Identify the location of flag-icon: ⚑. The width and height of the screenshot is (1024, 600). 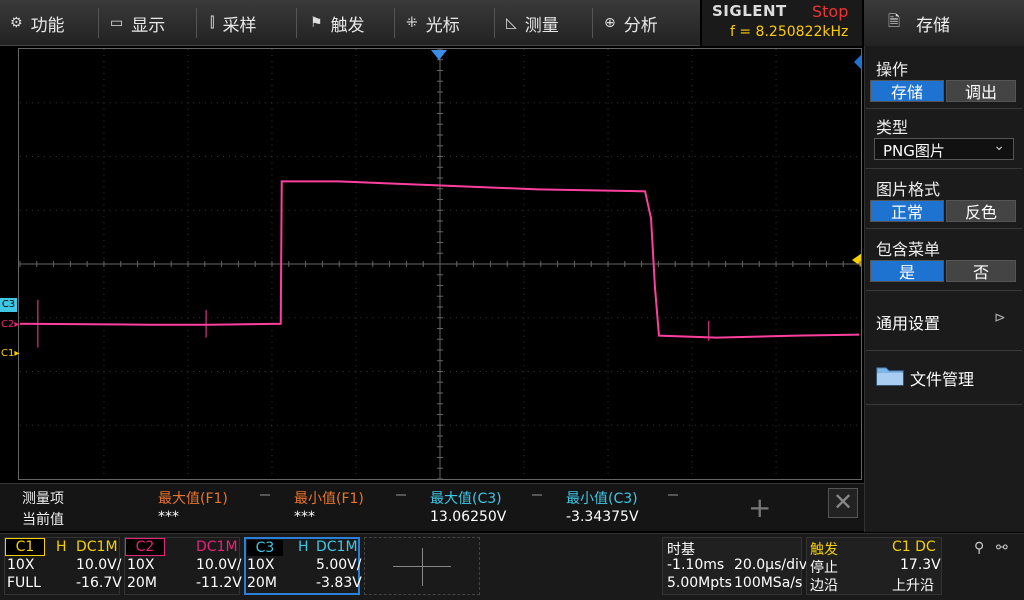
(316, 23).